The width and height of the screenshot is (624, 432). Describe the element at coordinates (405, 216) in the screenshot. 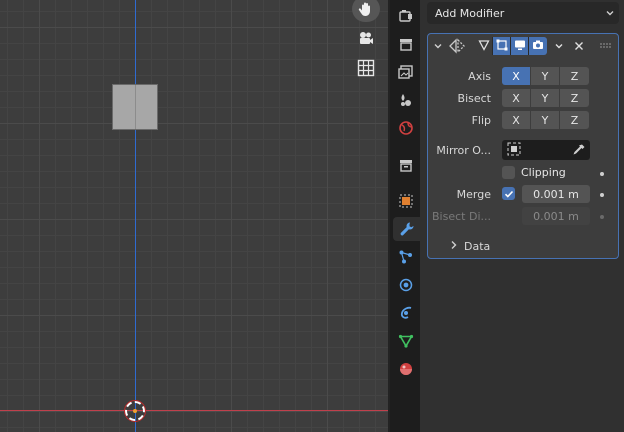

I see `properties-tabs` at that location.